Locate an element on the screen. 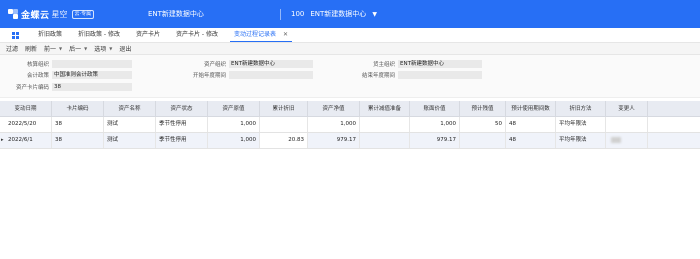 The height and width of the screenshot is (259, 700). home-tab is located at coordinates (15, 35).